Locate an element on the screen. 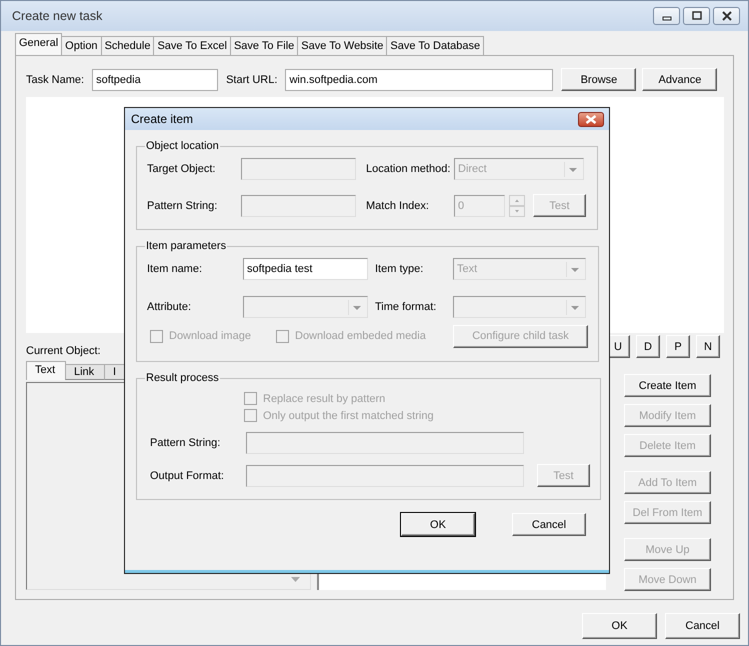 The image size is (749, 646). group-title: Result process is located at coordinates (182, 378).